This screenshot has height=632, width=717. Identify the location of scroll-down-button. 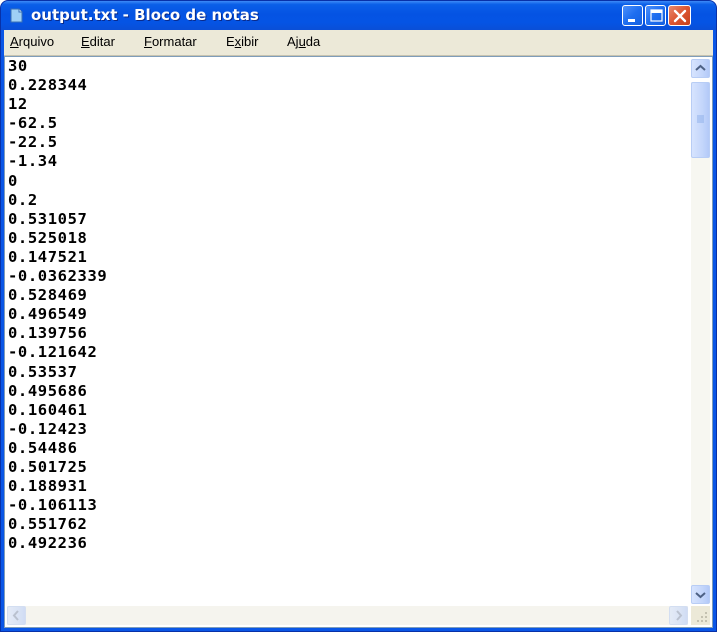
(700, 594).